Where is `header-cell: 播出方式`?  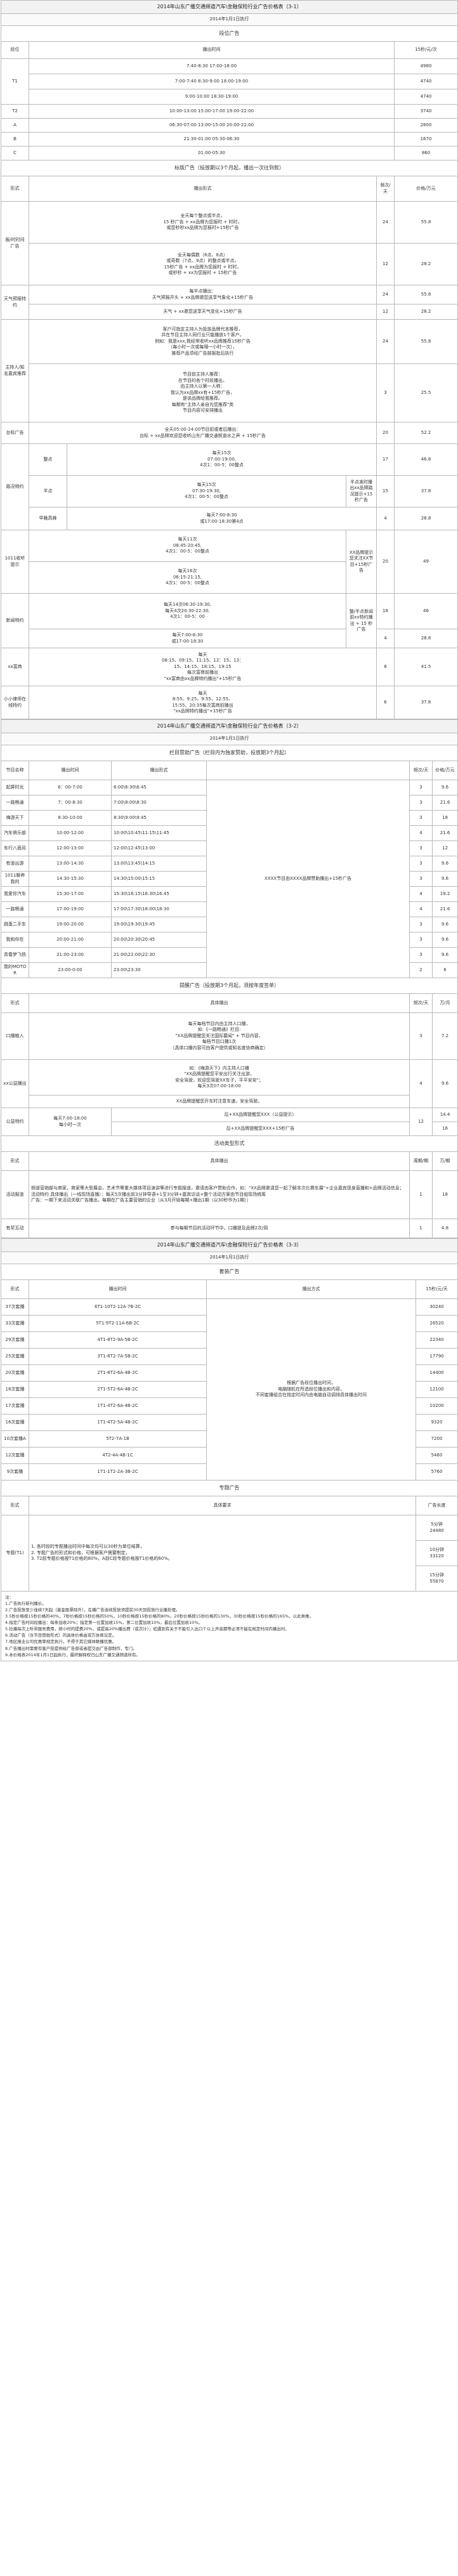 header-cell: 播出方式 is located at coordinates (311, 1289).